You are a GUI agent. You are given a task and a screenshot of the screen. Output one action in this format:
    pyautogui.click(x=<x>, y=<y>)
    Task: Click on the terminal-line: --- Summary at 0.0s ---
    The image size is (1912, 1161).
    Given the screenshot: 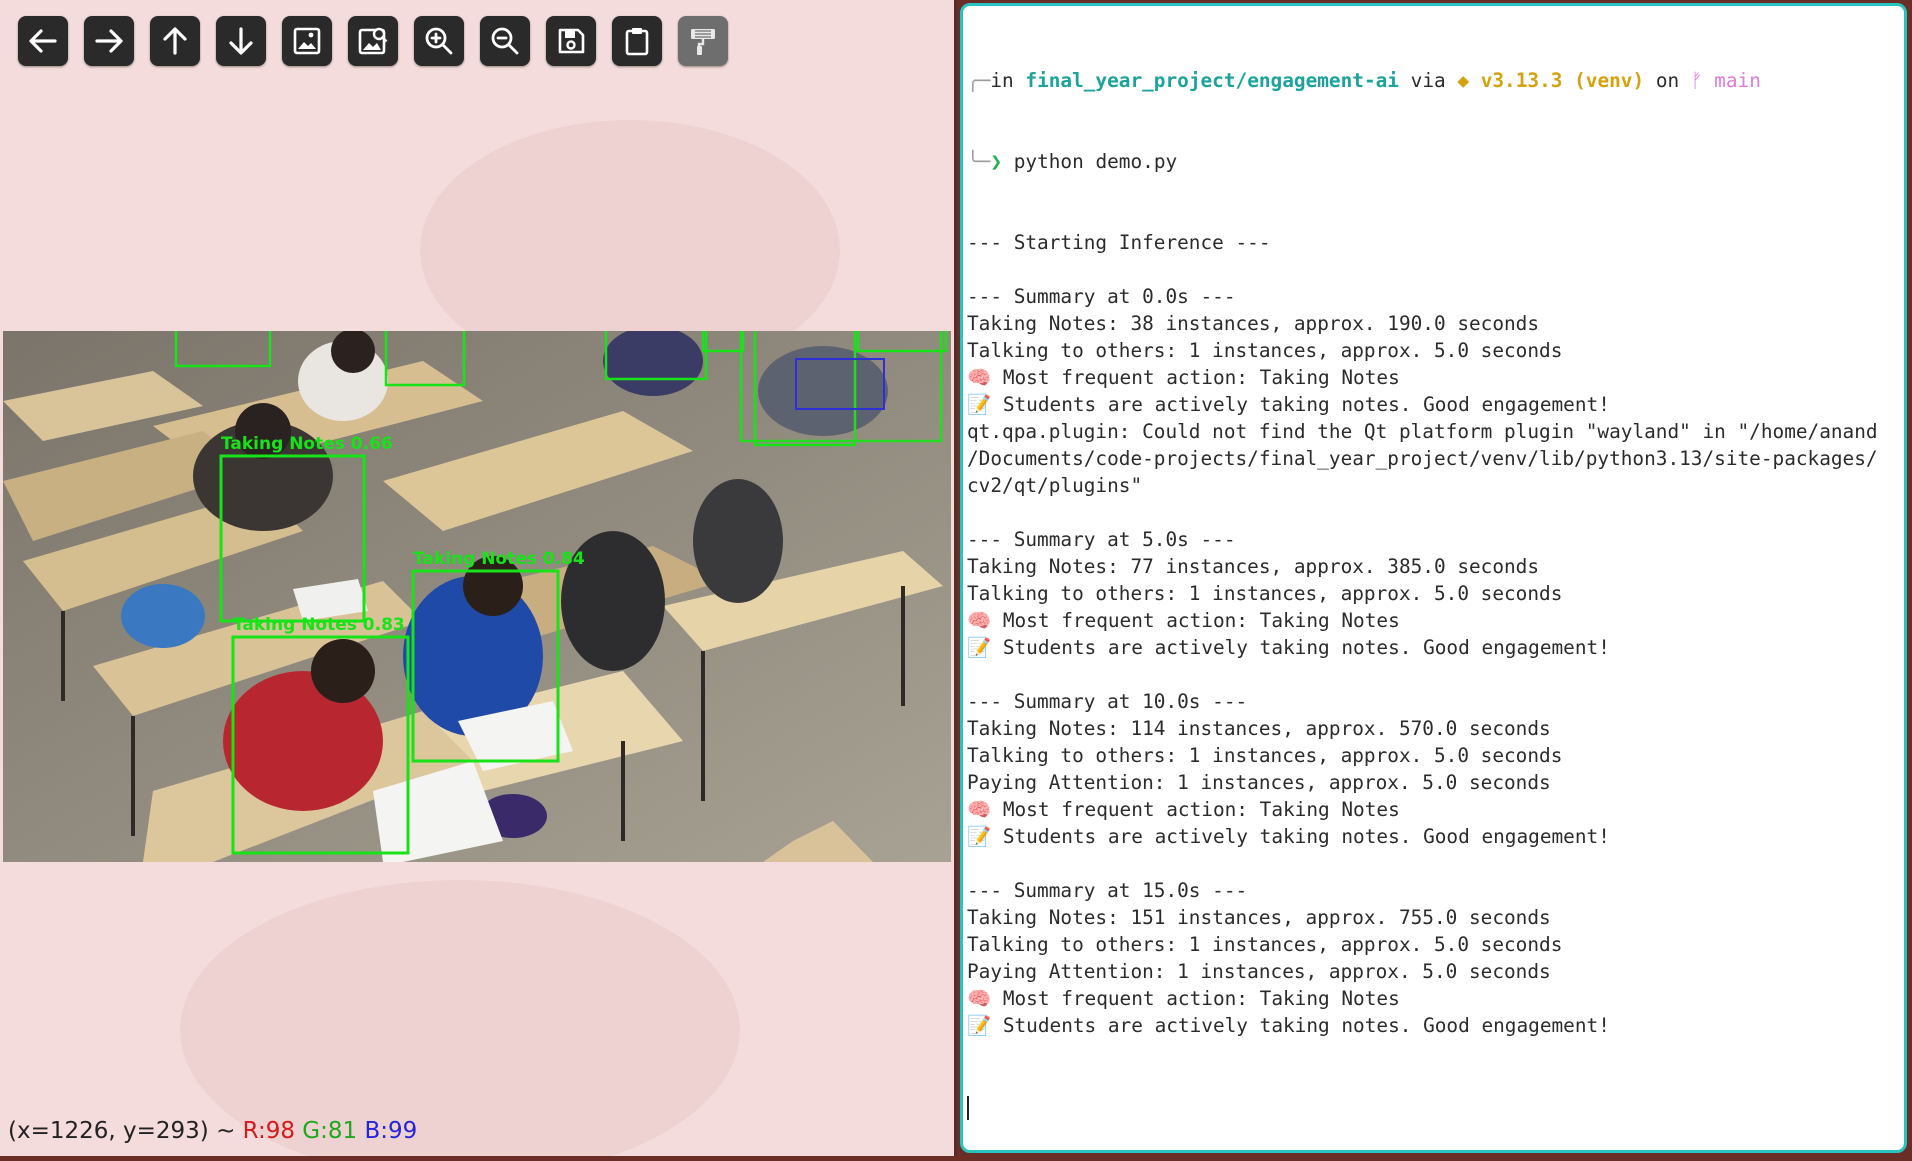 What is the action you would take?
    pyautogui.click(x=1101, y=296)
    